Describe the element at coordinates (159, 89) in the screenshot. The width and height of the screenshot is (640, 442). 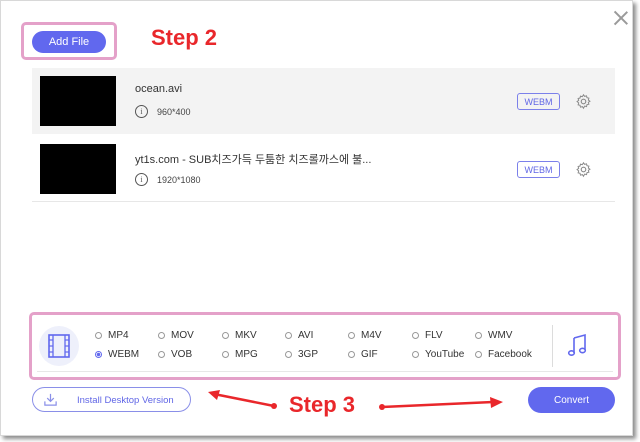
I see `file-name: ocean.avi` at that location.